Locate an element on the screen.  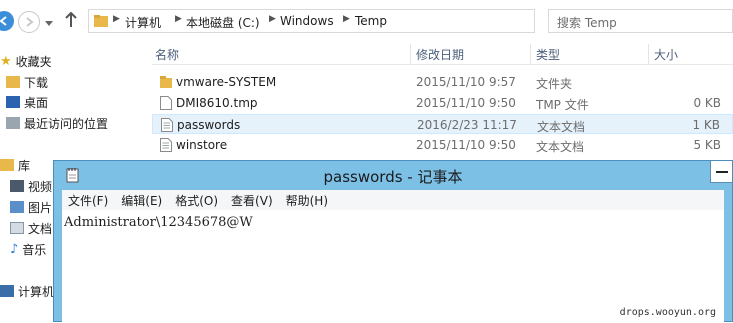
forward-arrow-icon is located at coordinates (30, 22).